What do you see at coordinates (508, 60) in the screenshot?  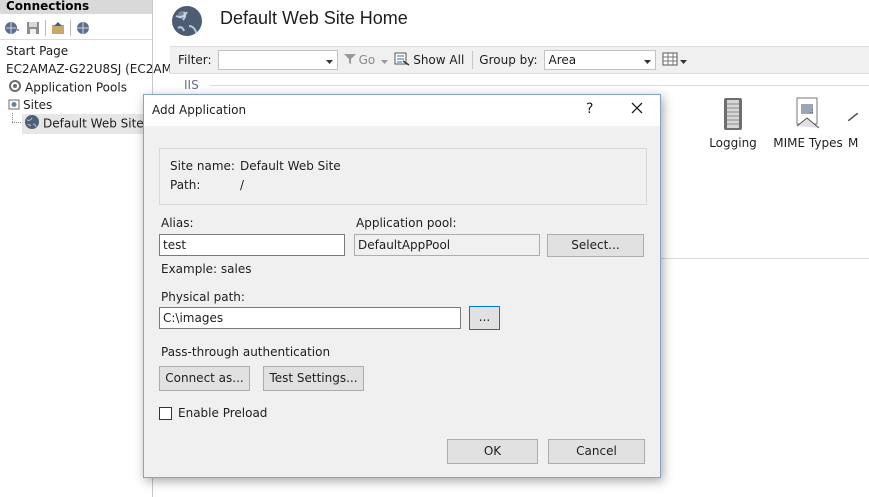 I see `group-by-label: Group by:` at bounding box center [508, 60].